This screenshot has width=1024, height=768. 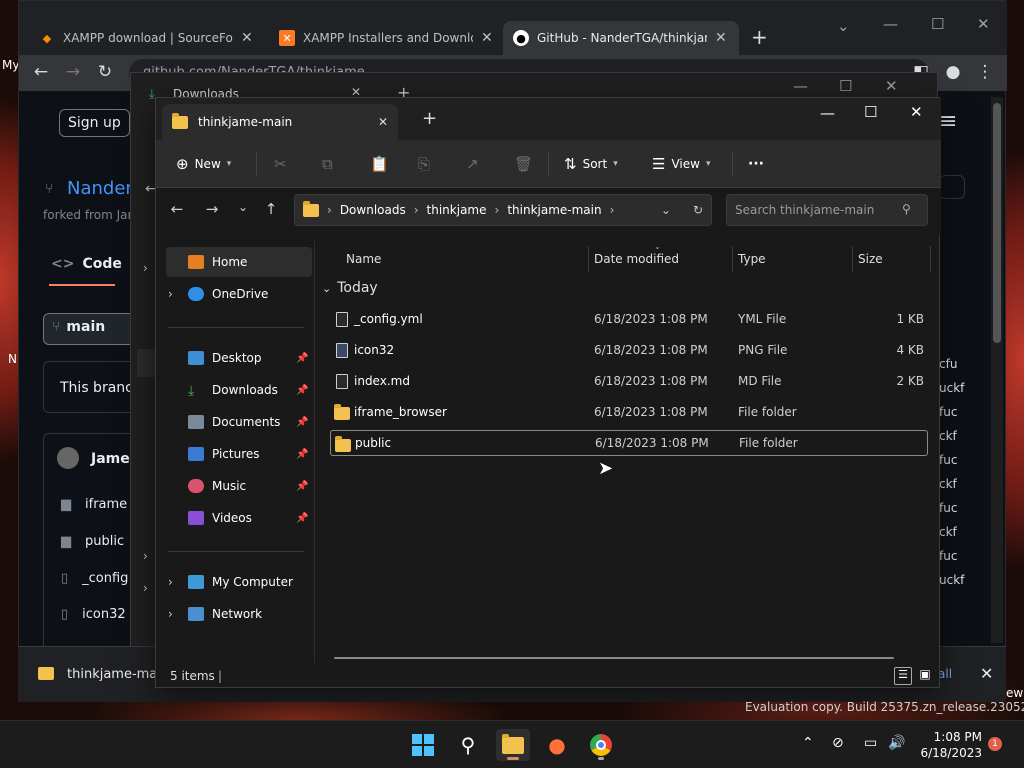 I want to click on sidebar-divider, so click(x=314, y=452).